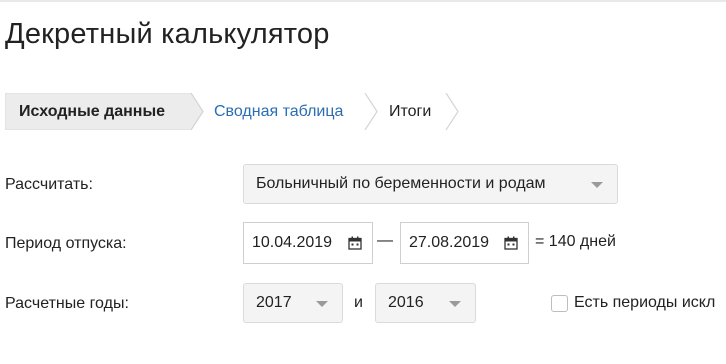 The image size is (726, 364). I want to click on start-date-value: 10.04.2019, so click(292, 242).